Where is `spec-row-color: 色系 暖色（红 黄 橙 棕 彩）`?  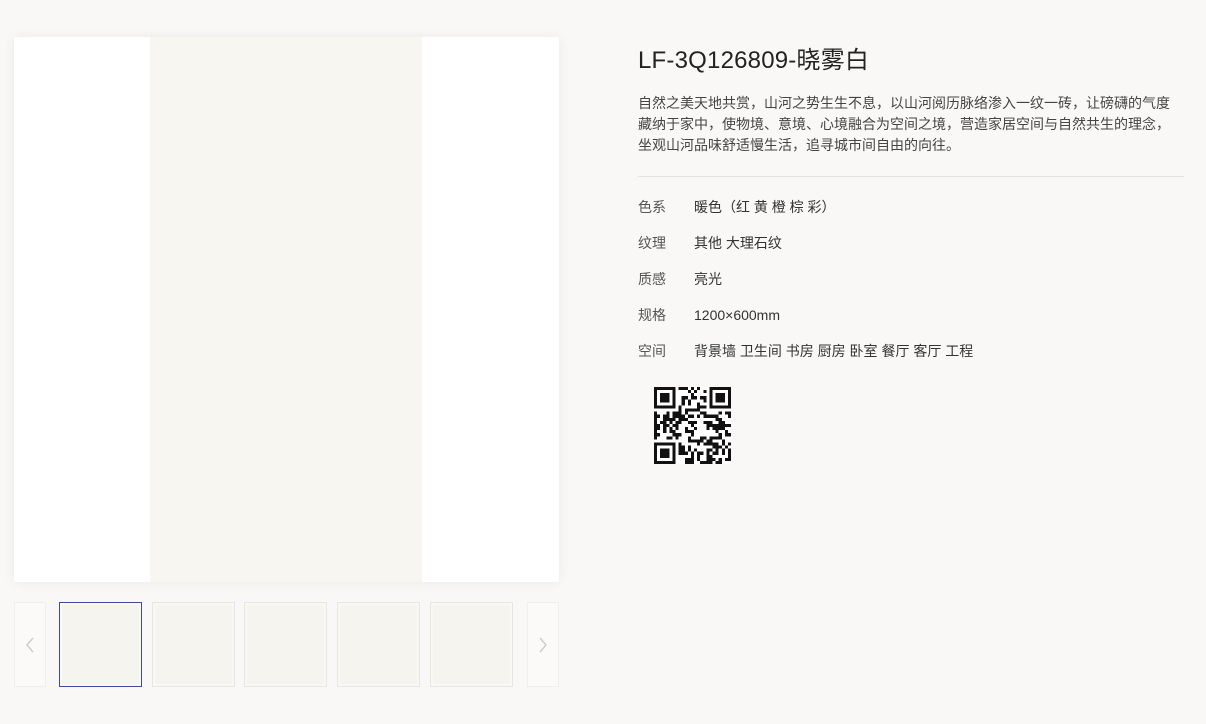 spec-row-color: 色系 暖色（红 黄 橙 棕 彩） is located at coordinates (911, 215).